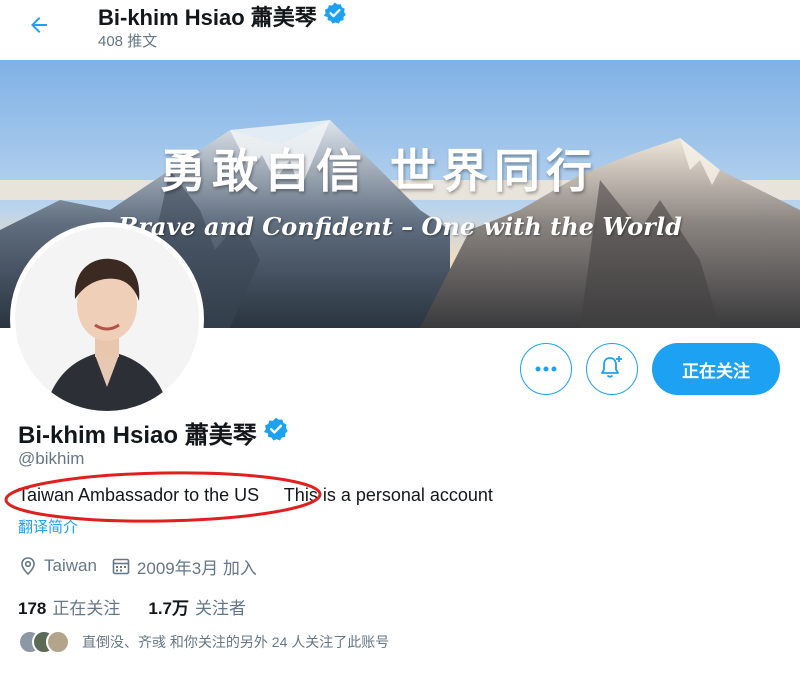 The height and width of the screenshot is (675, 800). Describe the element at coordinates (107, 319) in the screenshot. I see `profile-avatar` at that location.